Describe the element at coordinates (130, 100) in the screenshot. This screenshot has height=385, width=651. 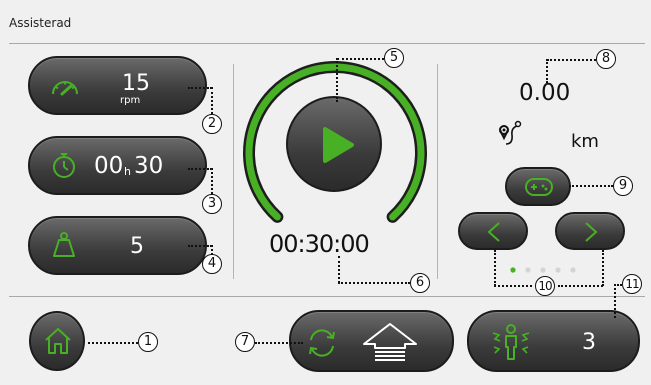
I see `speed-unit: rpm` at that location.